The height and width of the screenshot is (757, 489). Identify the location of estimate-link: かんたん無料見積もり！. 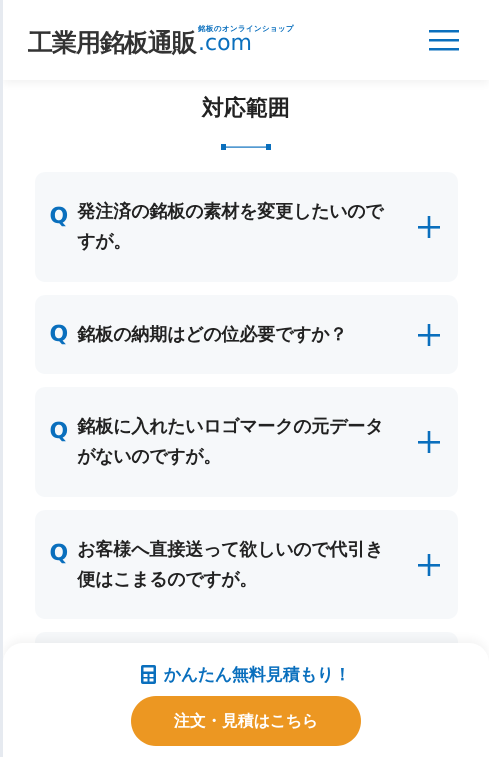
(246, 674).